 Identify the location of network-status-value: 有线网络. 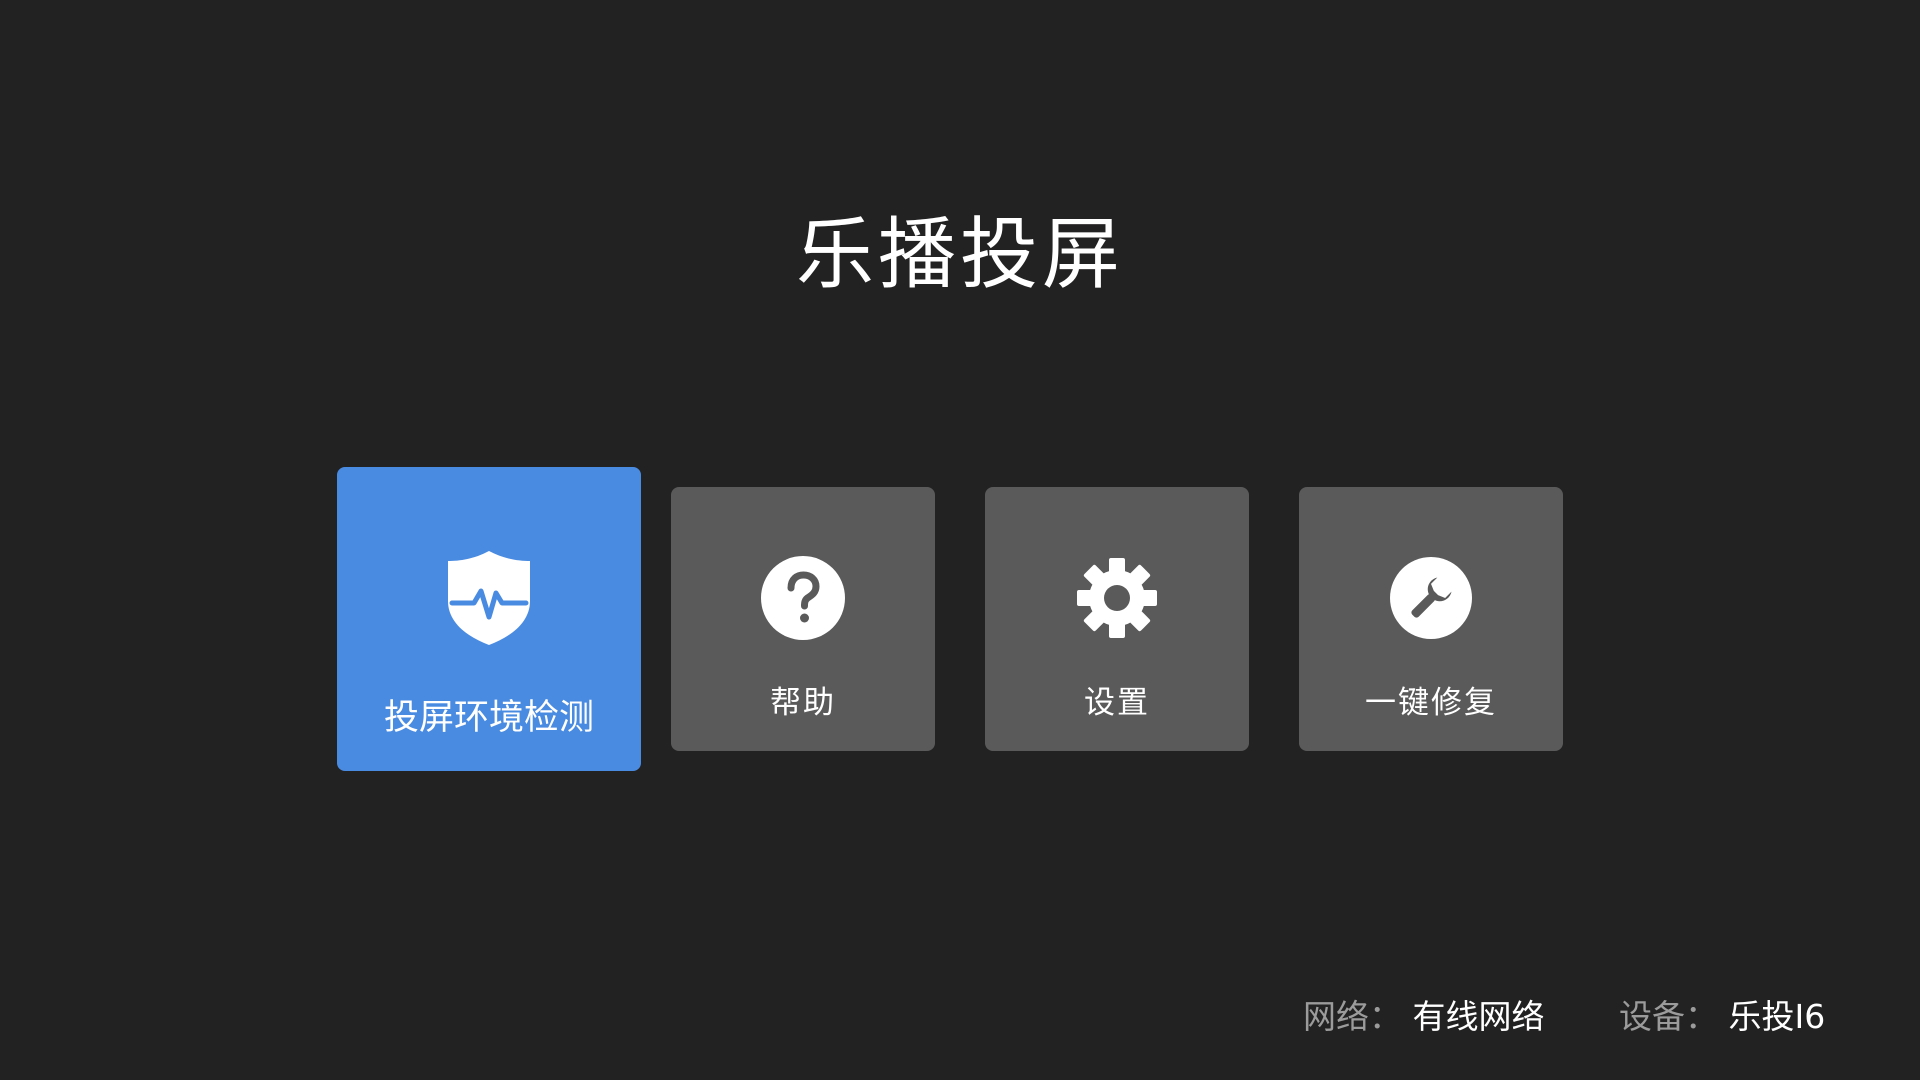
(1478, 1016).